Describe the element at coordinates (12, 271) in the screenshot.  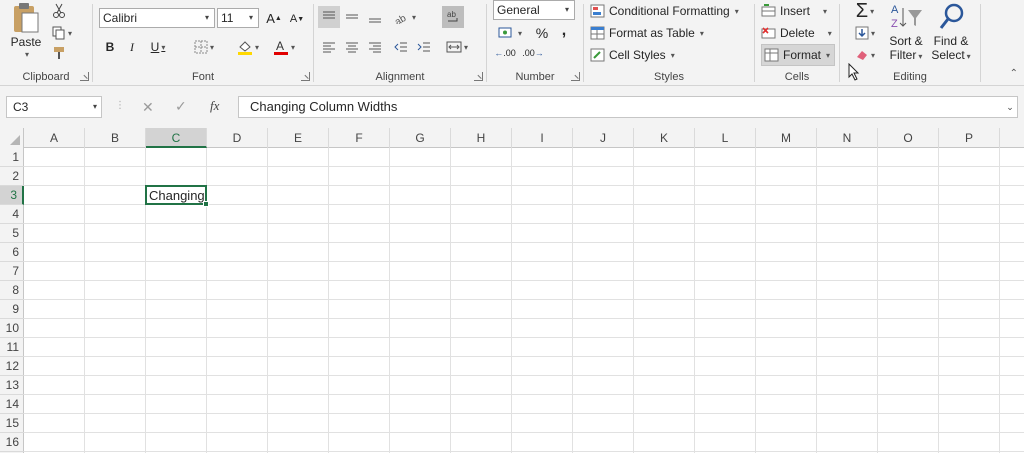
I see `row-header-7: 7` at that location.